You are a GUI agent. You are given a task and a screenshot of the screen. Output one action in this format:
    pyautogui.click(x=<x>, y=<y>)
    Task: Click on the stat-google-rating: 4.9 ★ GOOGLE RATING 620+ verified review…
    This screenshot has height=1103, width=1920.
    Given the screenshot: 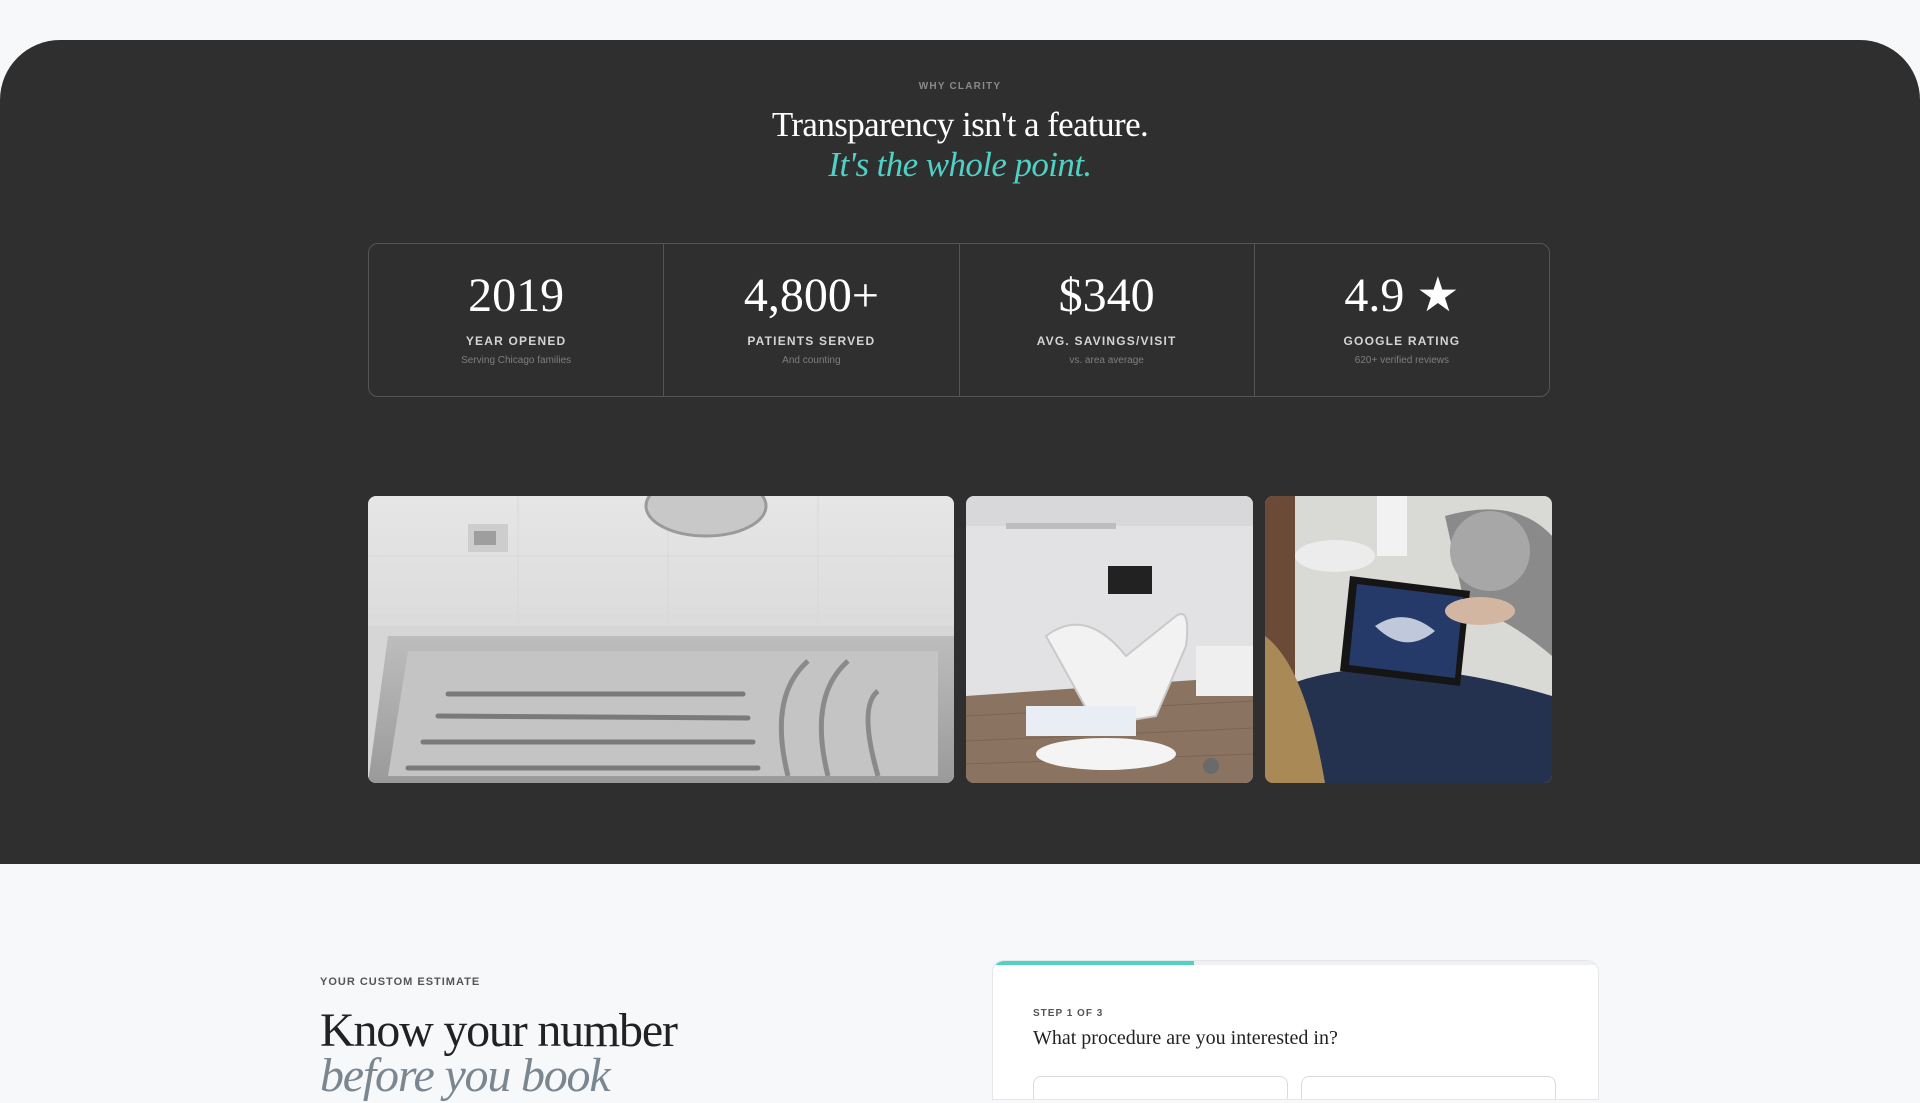 What is the action you would take?
    pyautogui.click(x=1402, y=320)
    